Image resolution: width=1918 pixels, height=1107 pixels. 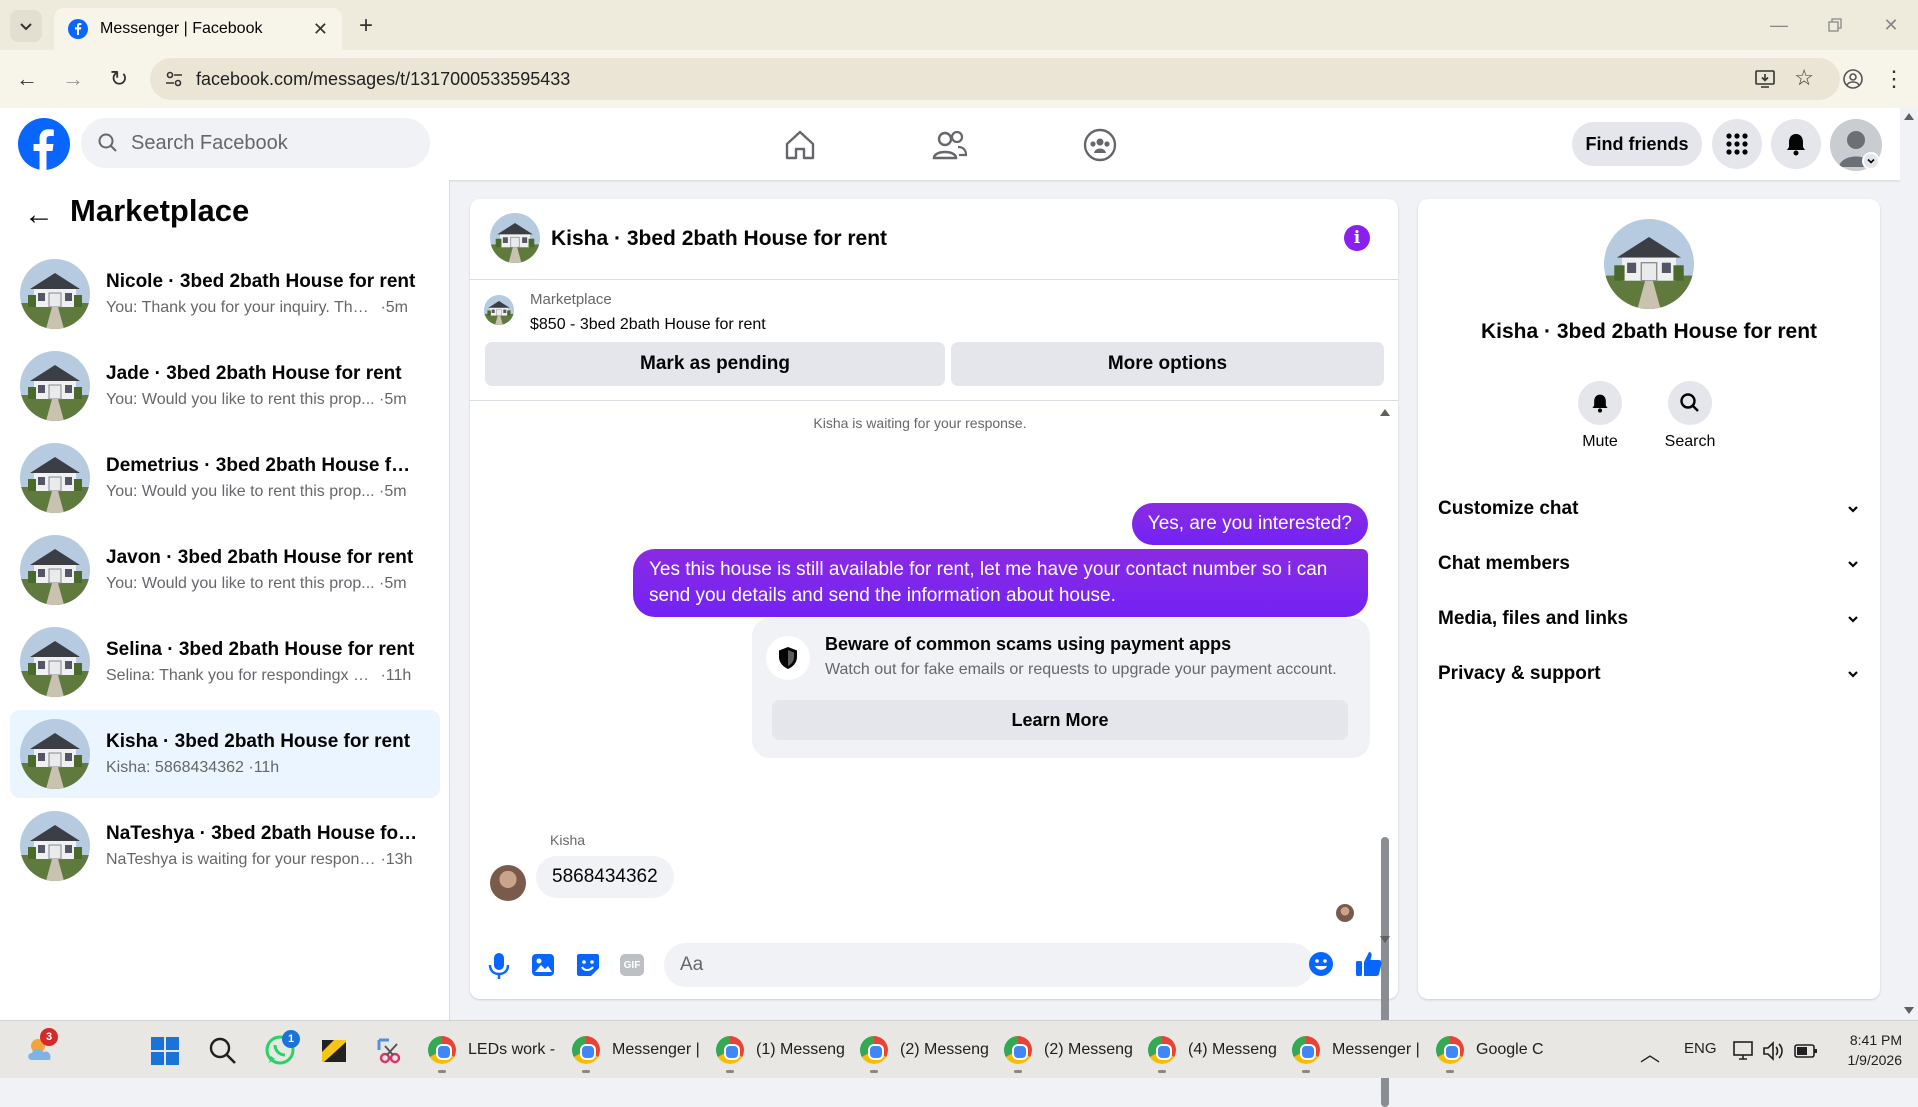 I want to click on groups-shape, so click(x=1100, y=145).